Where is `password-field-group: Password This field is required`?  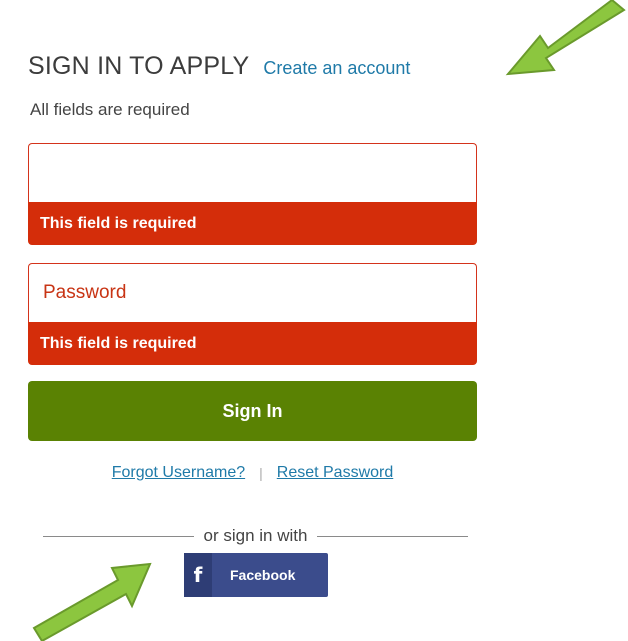 password-field-group: Password This field is required is located at coordinates (252, 314).